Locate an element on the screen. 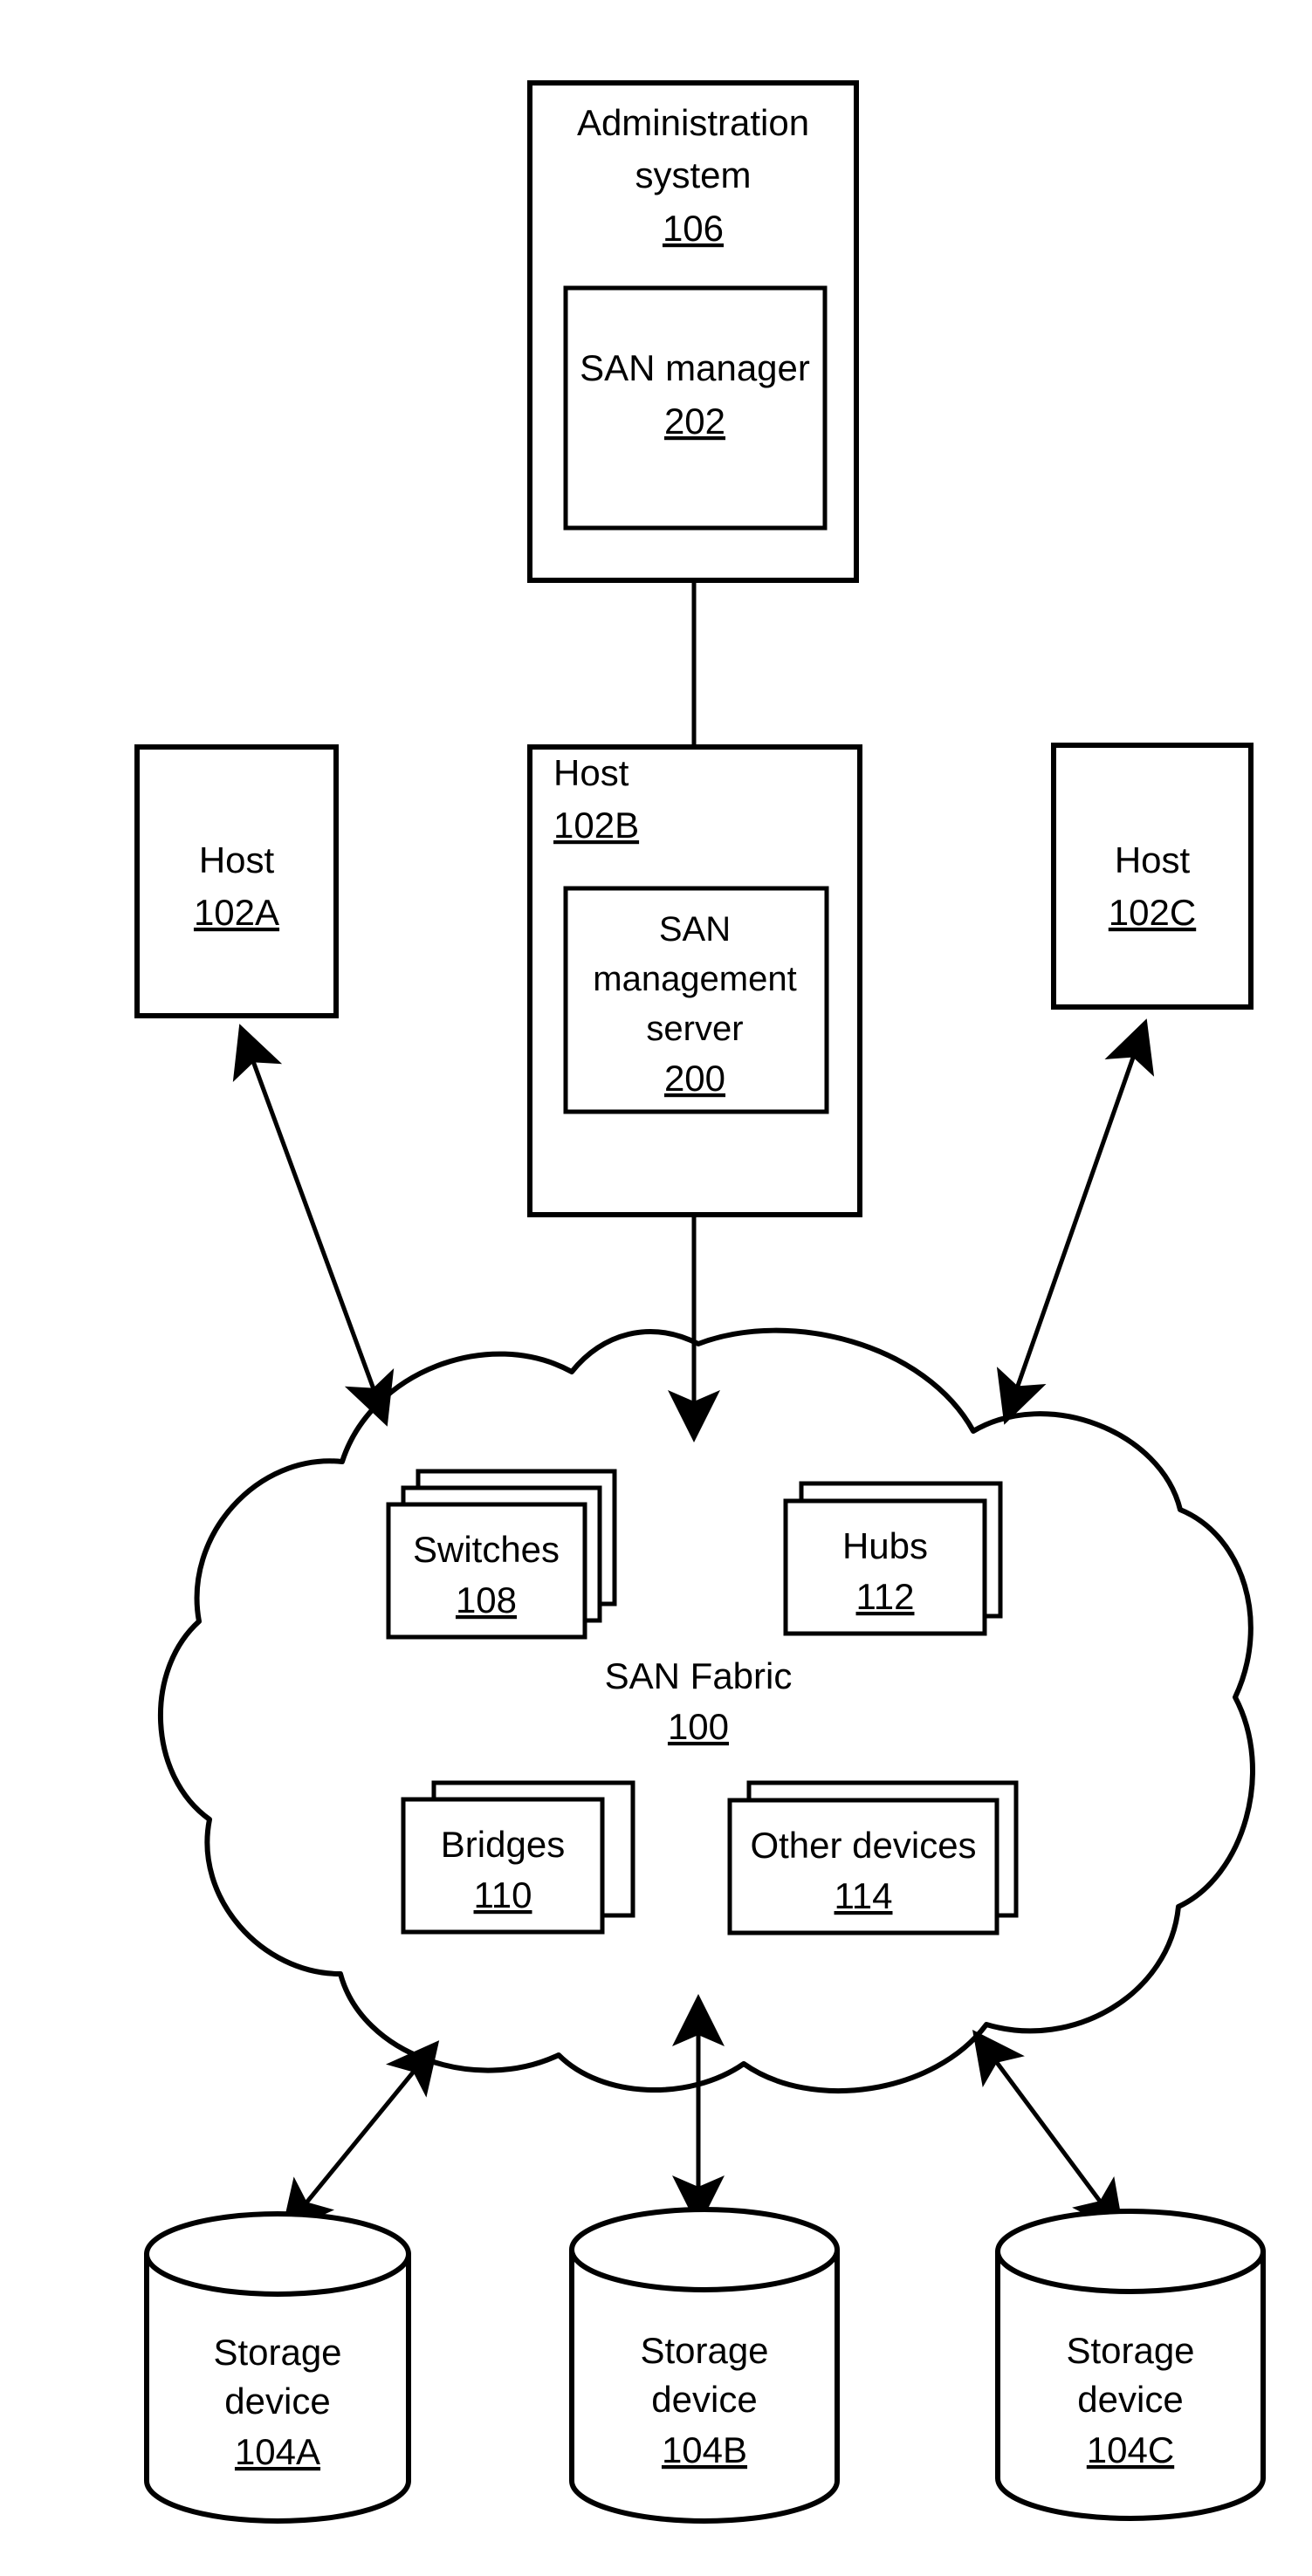  san-management-server-label-line3: server is located at coordinates (694, 1029).